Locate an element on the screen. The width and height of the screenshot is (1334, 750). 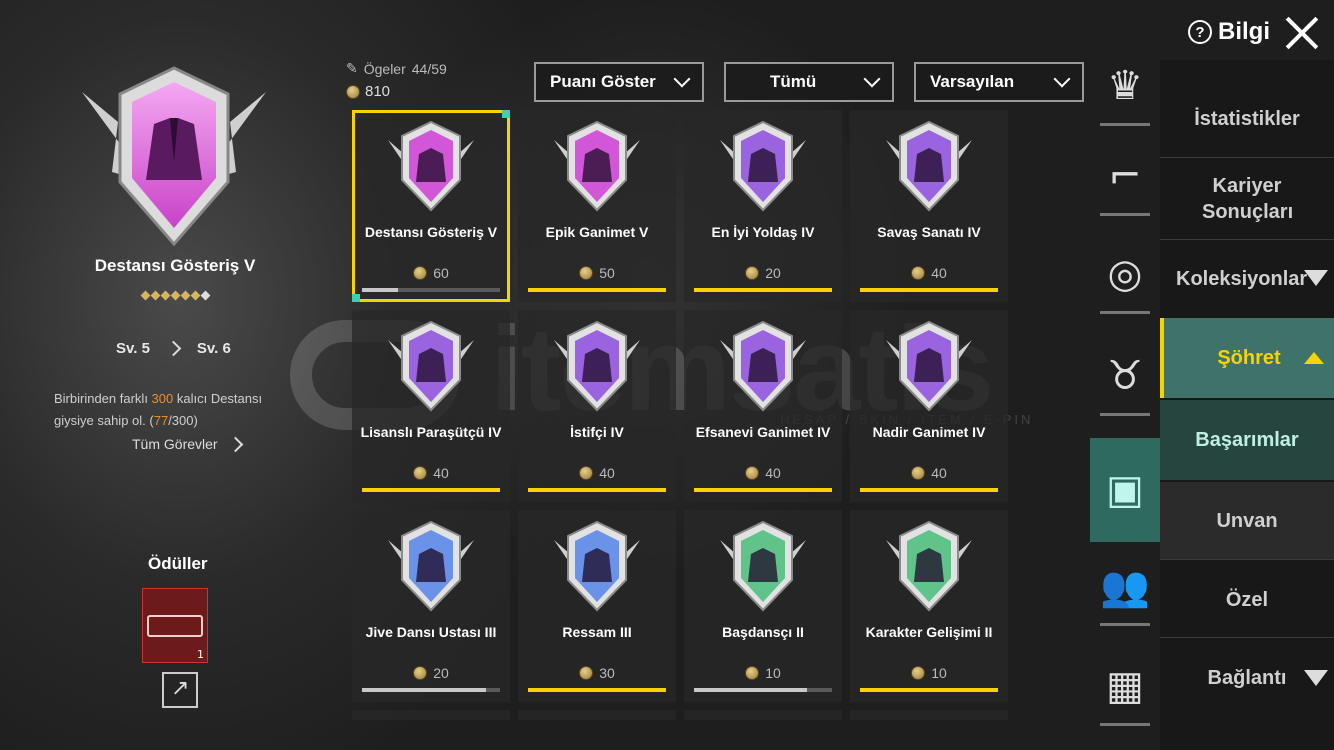
all-tasks-label: Tüm Görevler is located at coordinates (175, 444).